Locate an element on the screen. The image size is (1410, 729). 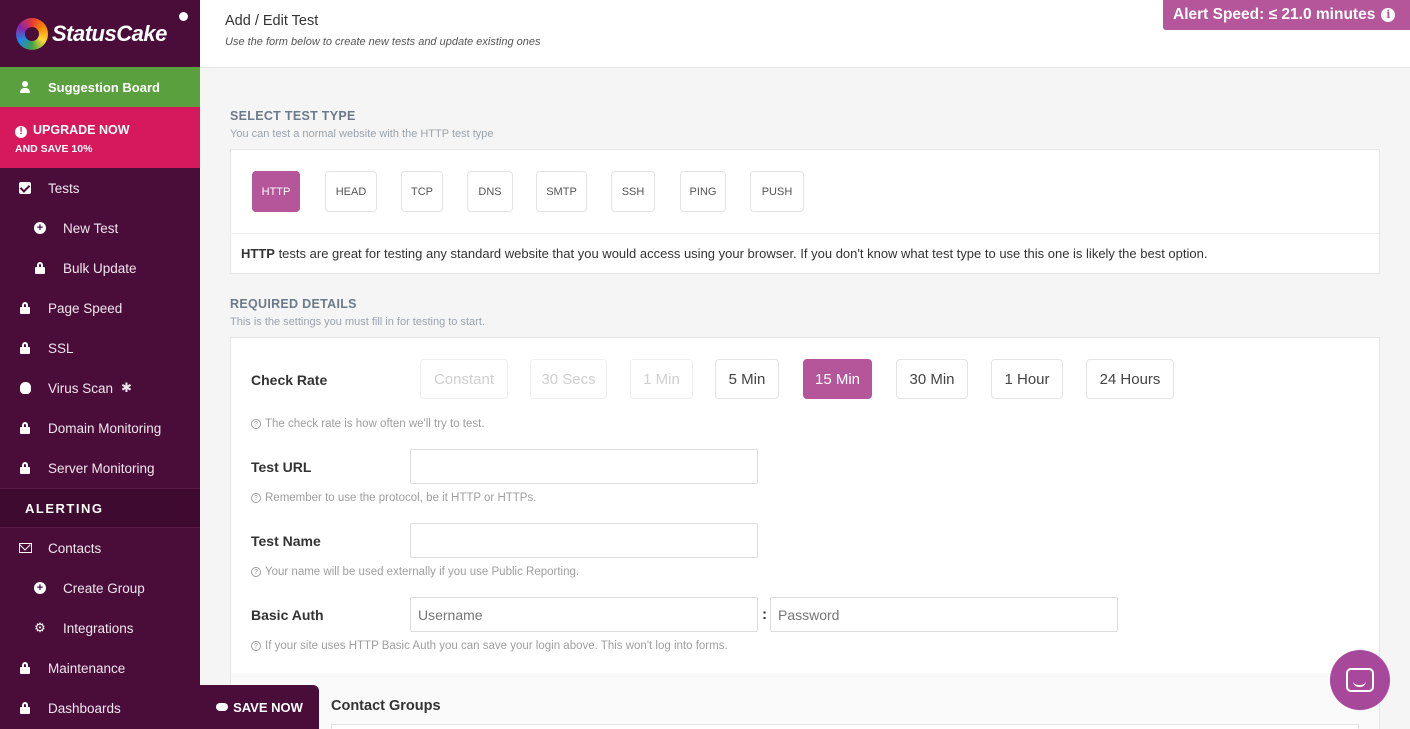
alert-speed-label: Alert Speed: ≤ 21.0 minutes is located at coordinates (1274, 14).